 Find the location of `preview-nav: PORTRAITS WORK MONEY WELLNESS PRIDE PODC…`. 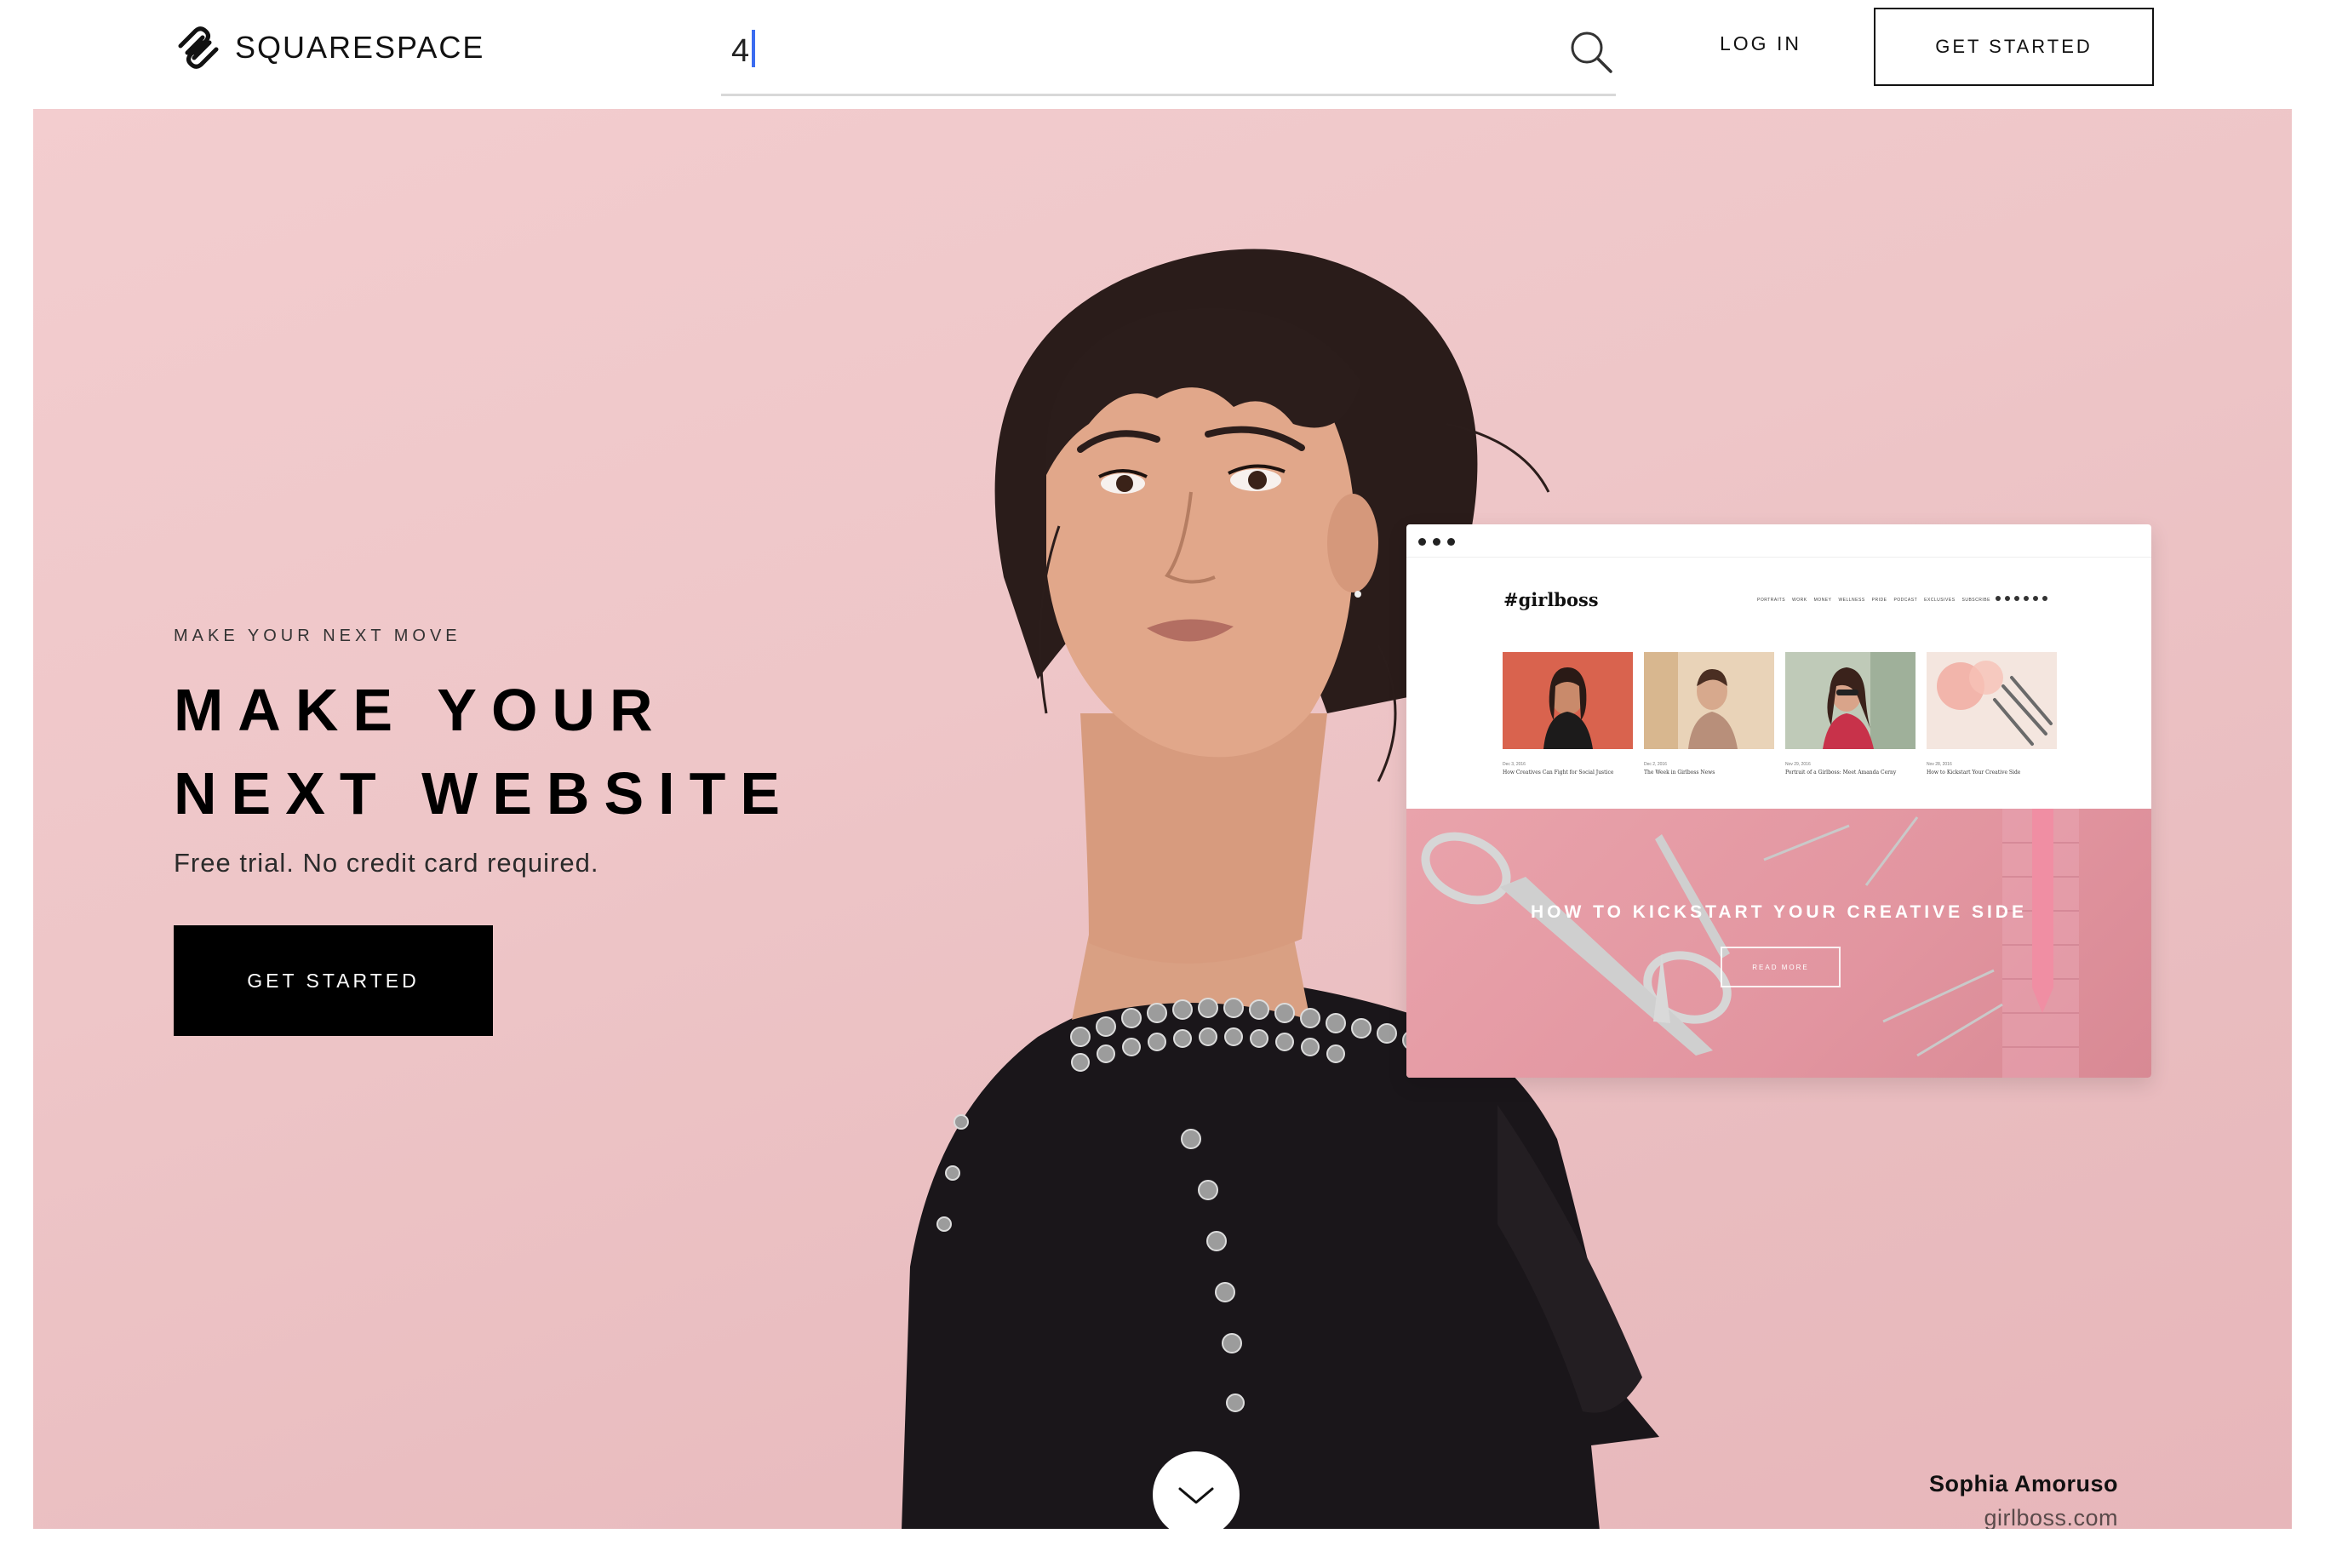

preview-nav: PORTRAITS WORK MONEY WELLNESS PRIDE PODC… is located at coordinates (1873, 600).